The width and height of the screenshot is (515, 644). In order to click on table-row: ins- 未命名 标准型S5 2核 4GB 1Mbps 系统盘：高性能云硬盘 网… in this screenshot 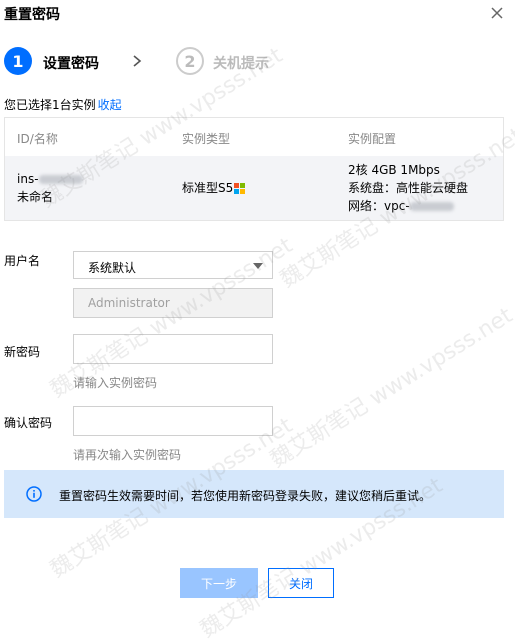, I will do `click(254, 188)`.